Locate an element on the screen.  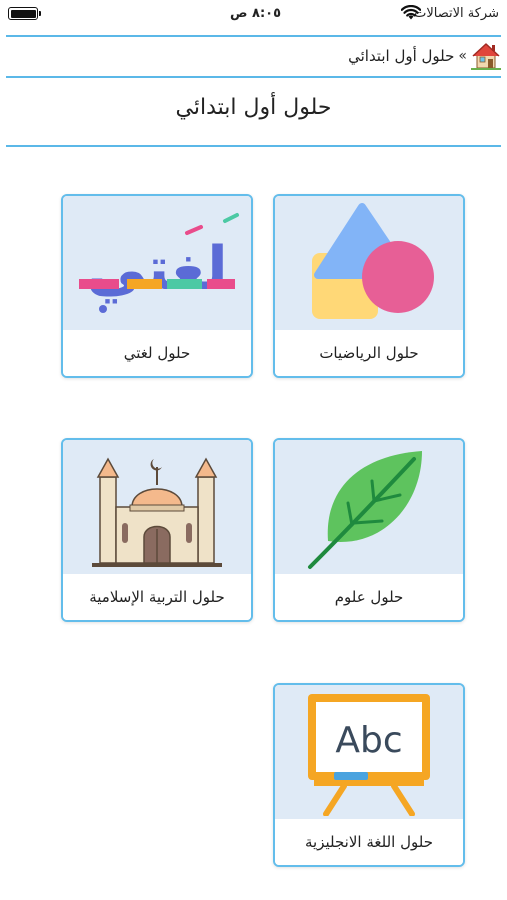
card-islamic: حلول التربية الإسلامية is located at coordinates (157, 530).